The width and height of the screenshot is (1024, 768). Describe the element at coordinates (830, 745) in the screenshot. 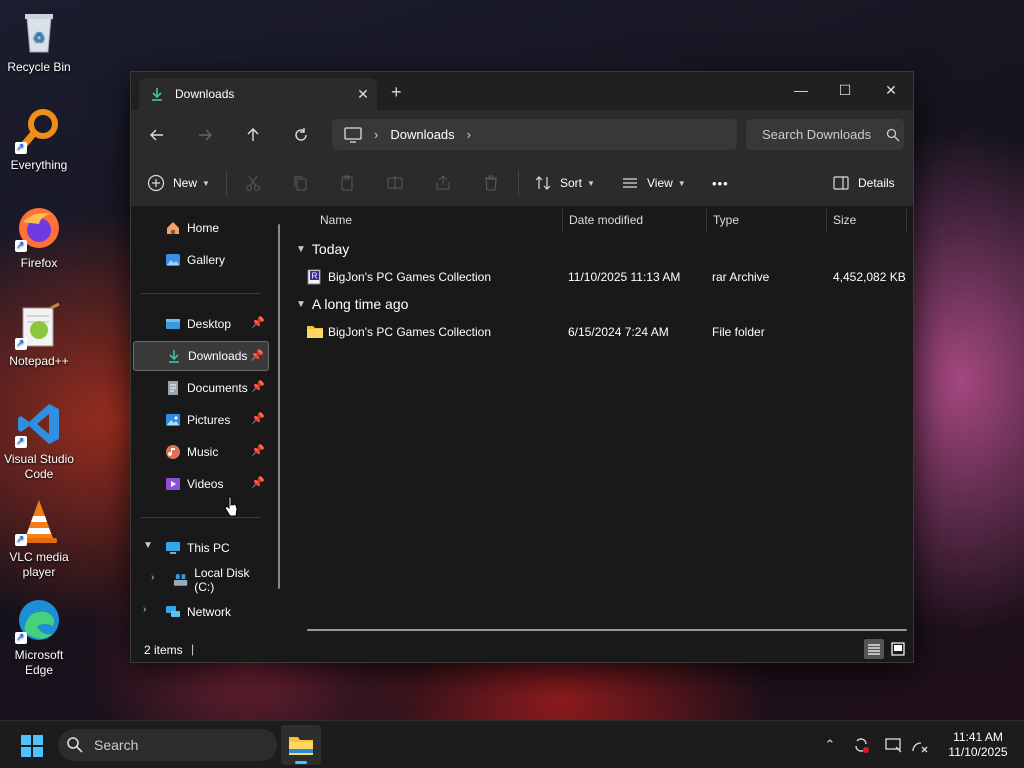

I see `chevron-up-icon: ⌃` at that location.